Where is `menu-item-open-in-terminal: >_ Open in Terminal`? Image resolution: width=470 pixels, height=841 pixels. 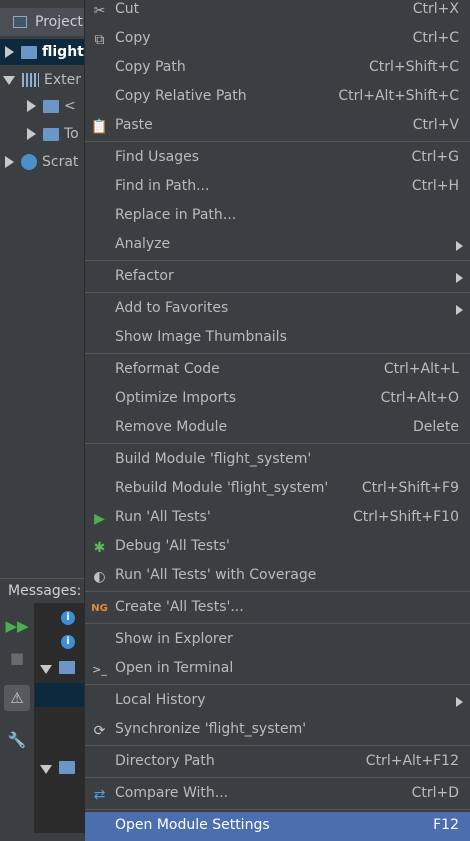 menu-item-open-in-terminal: >_ Open in Terminal is located at coordinates (277, 669).